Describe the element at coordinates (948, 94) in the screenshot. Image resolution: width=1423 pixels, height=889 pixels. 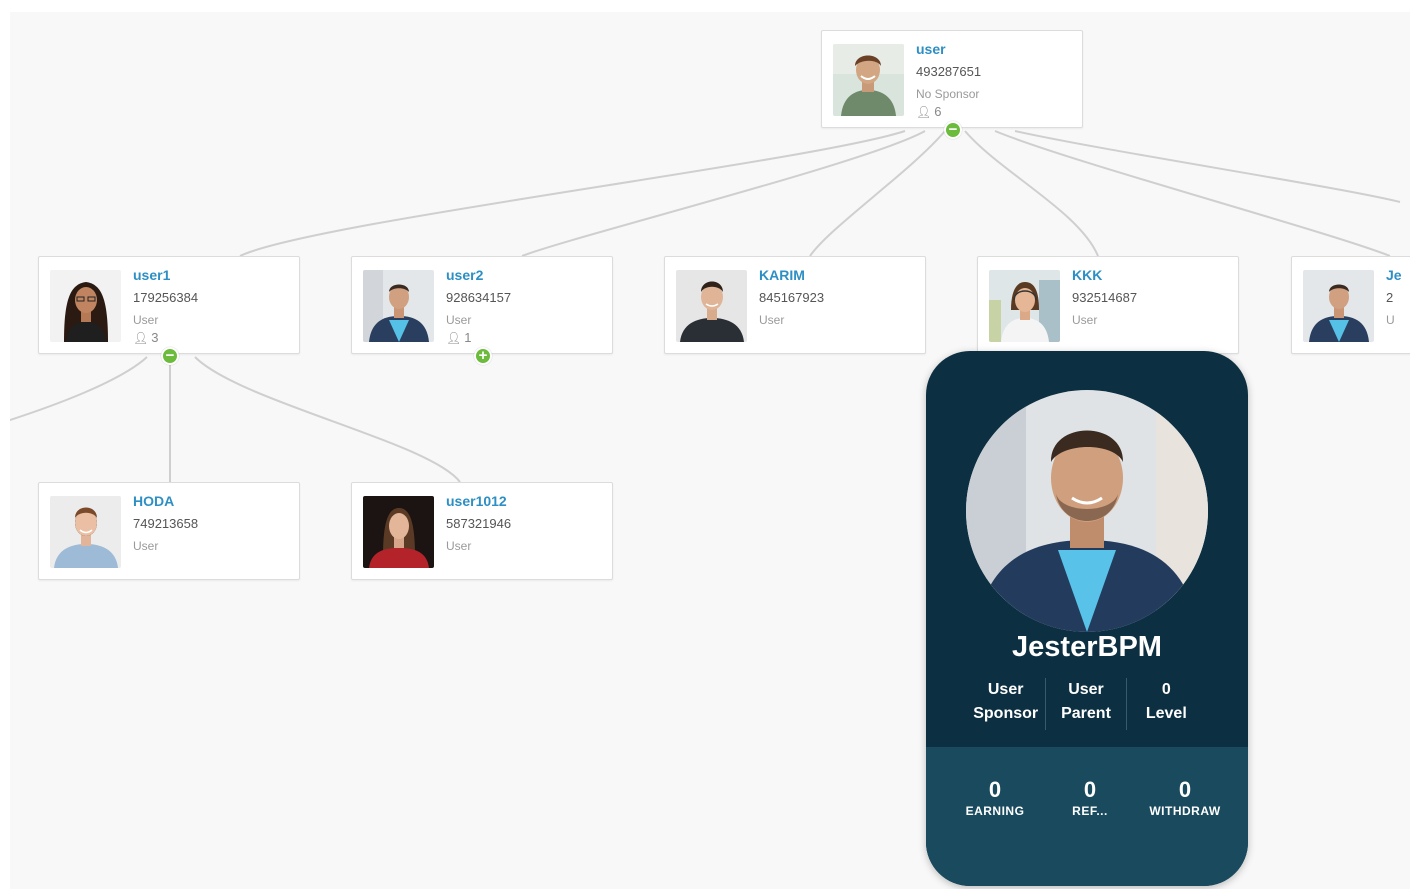
I see `node-role: No Sponsor` at that location.